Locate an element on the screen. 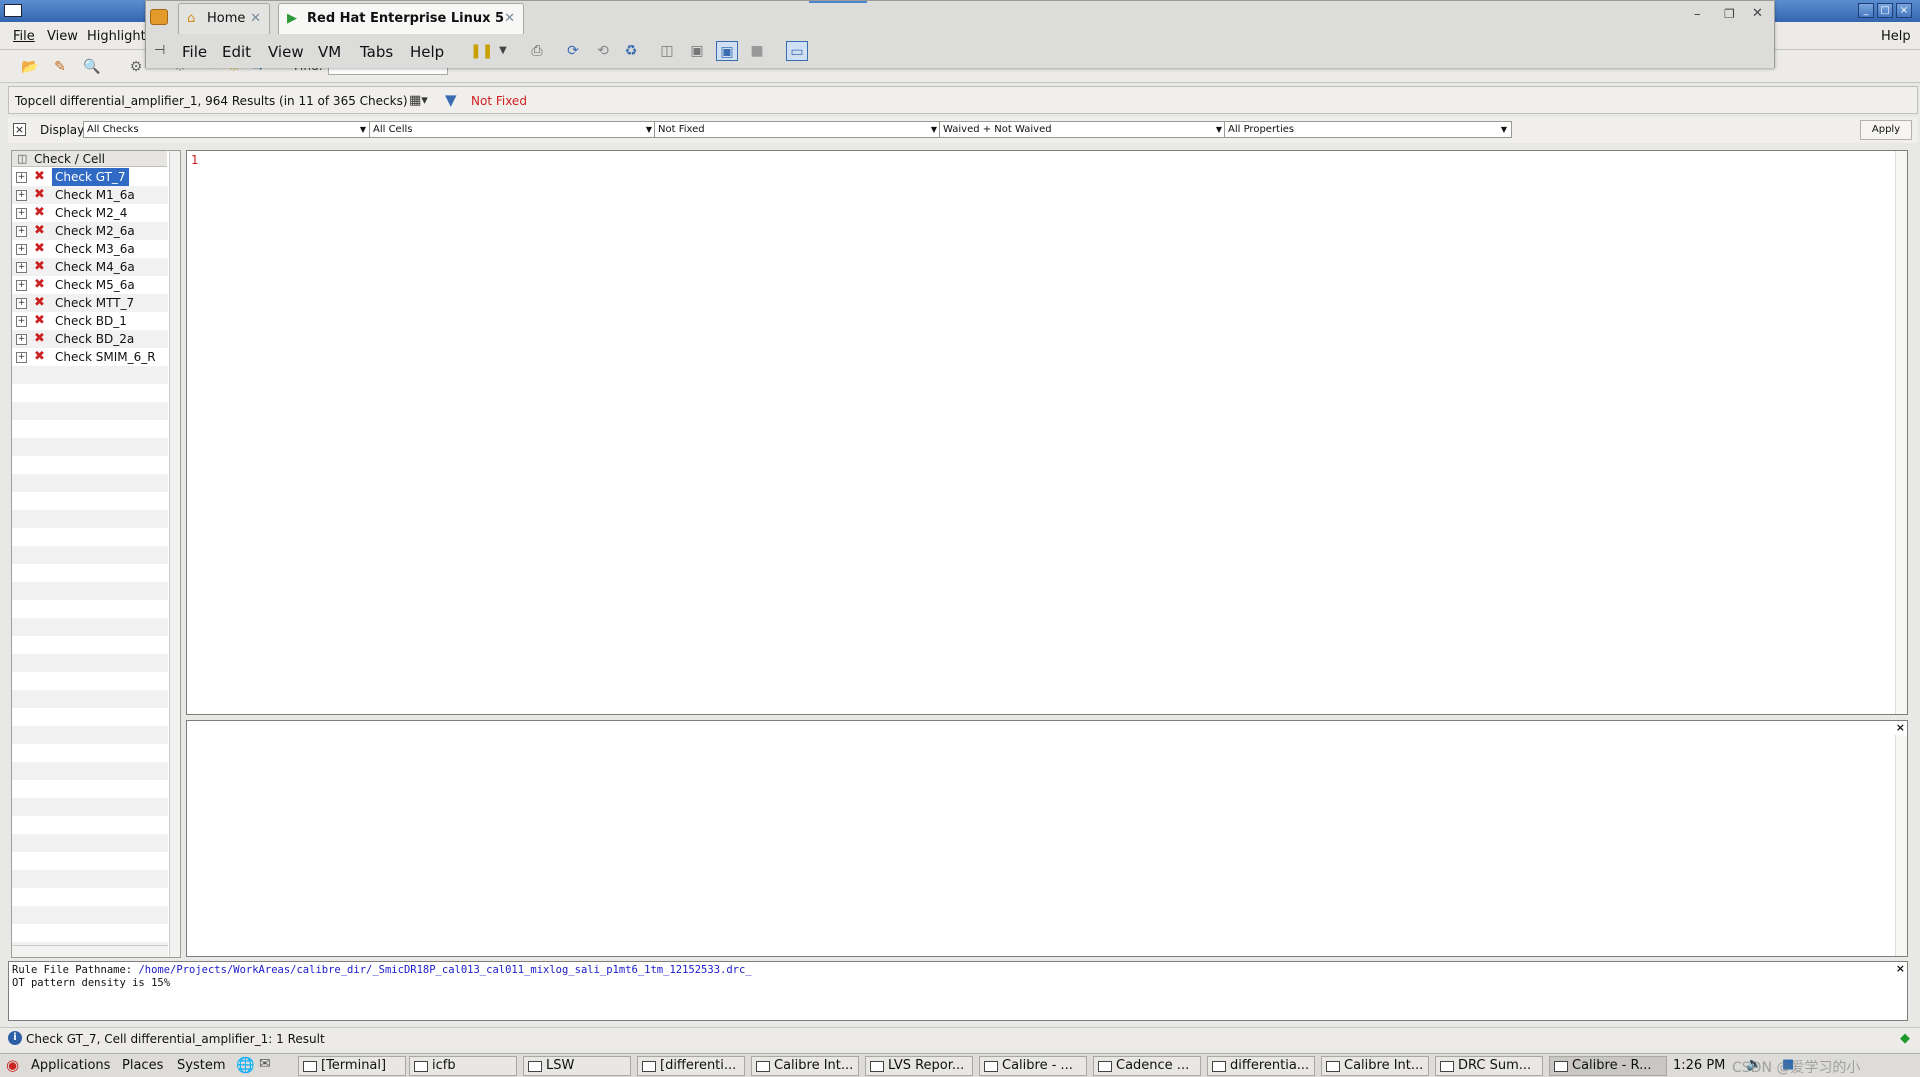 This screenshot has height=1077, width=1920. zoom-dropdown-icon: 🔍 is located at coordinates (92, 67).